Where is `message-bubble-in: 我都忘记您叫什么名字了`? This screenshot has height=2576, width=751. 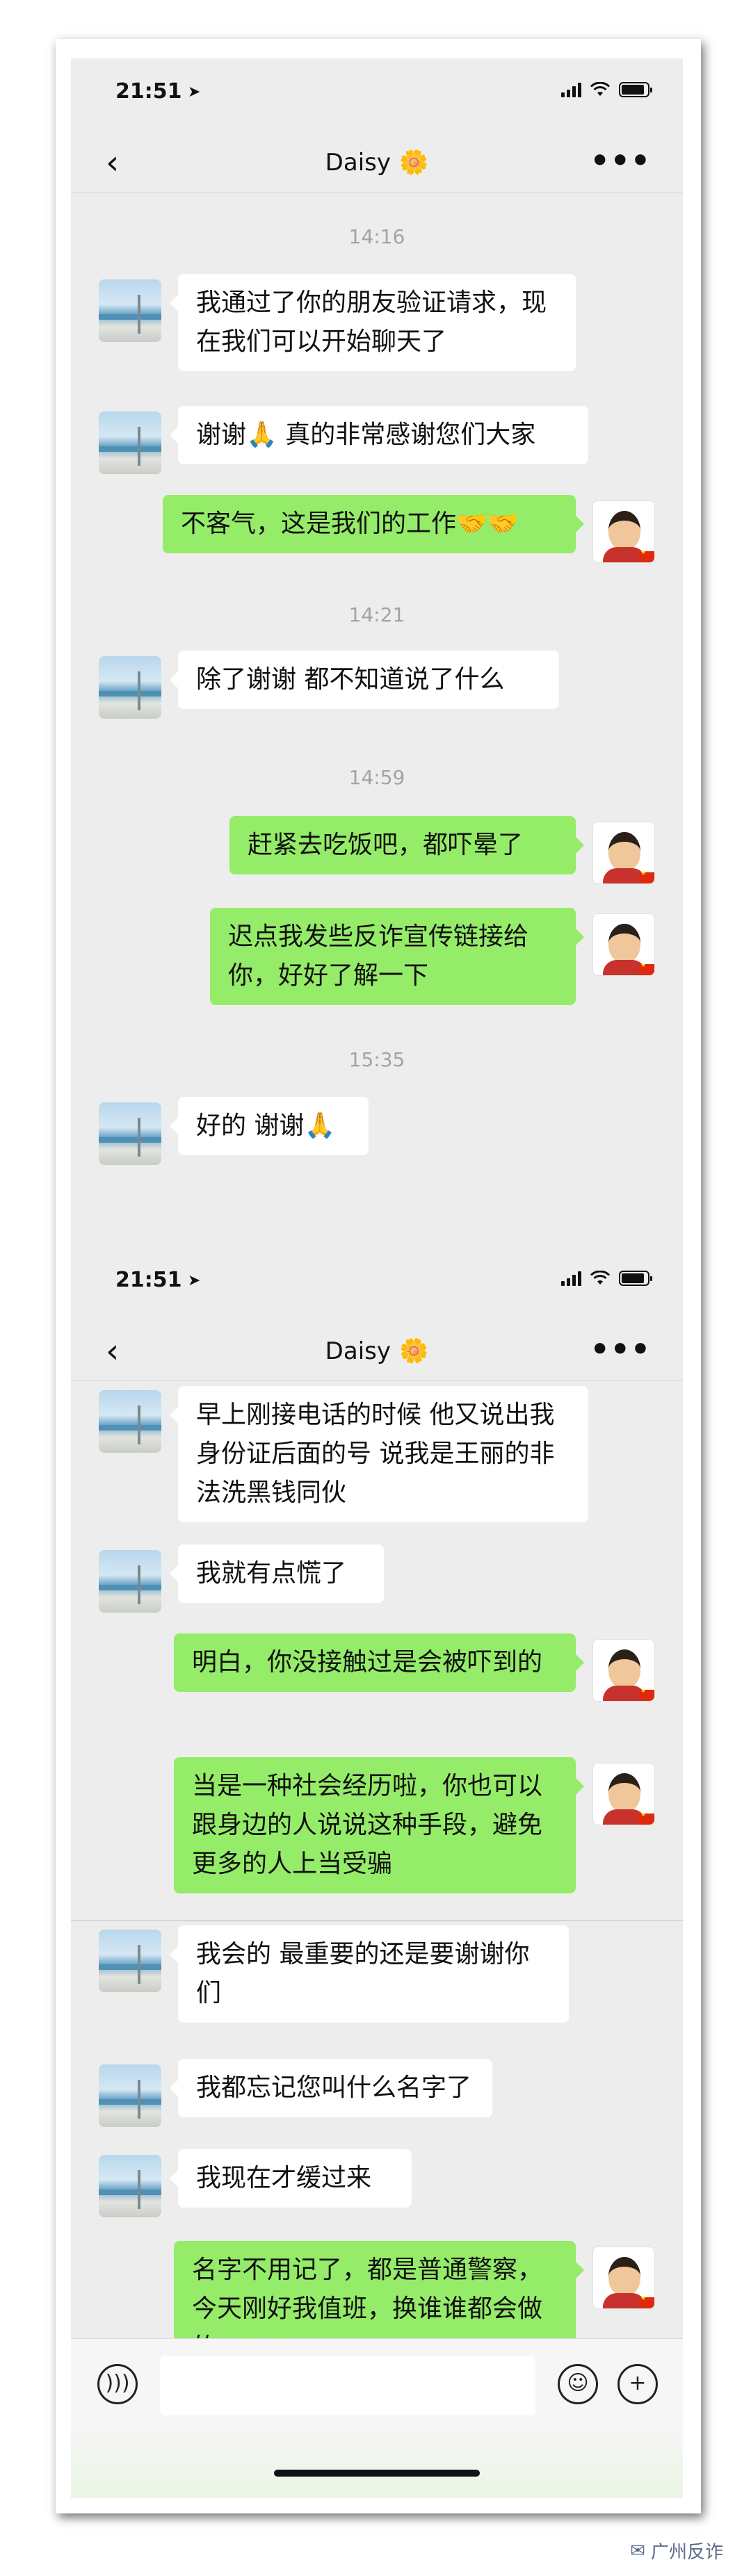
message-bubble-in: 我都忘记您叫什么名字了 is located at coordinates (331, 2088).